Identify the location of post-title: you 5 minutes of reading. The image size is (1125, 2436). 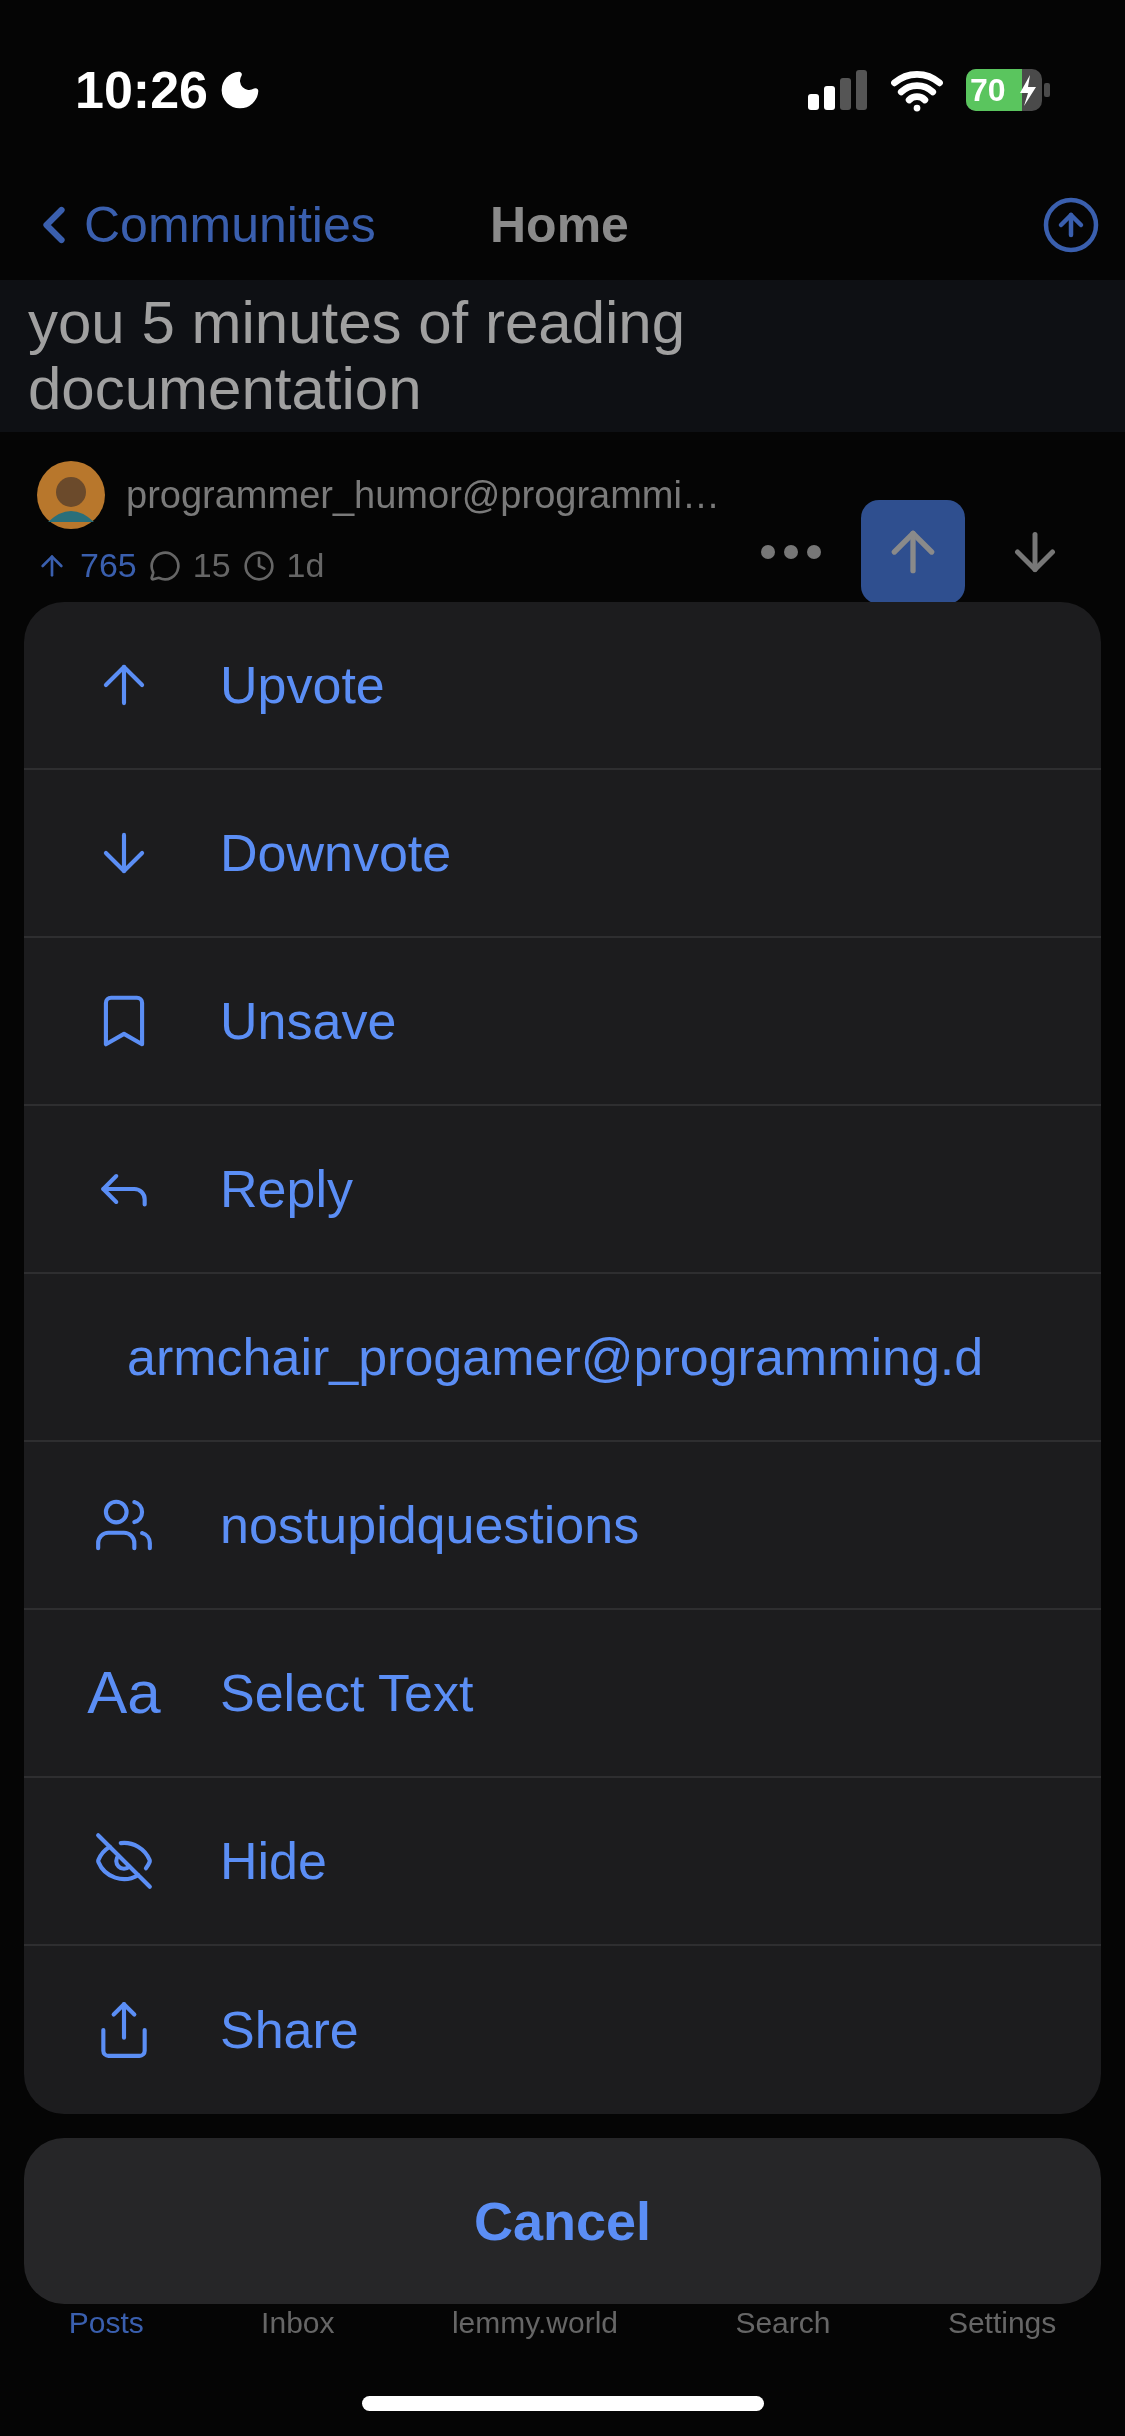
(357, 323).